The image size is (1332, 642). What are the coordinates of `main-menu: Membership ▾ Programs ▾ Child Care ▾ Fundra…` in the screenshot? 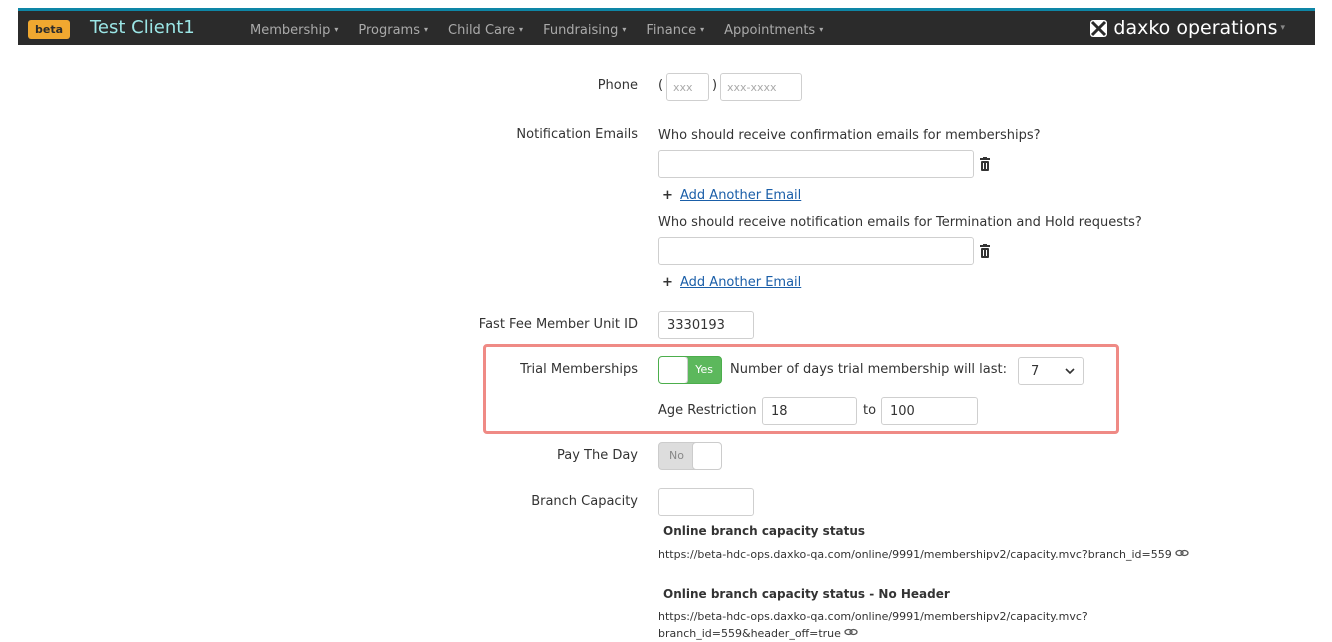 It's located at (546, 30).